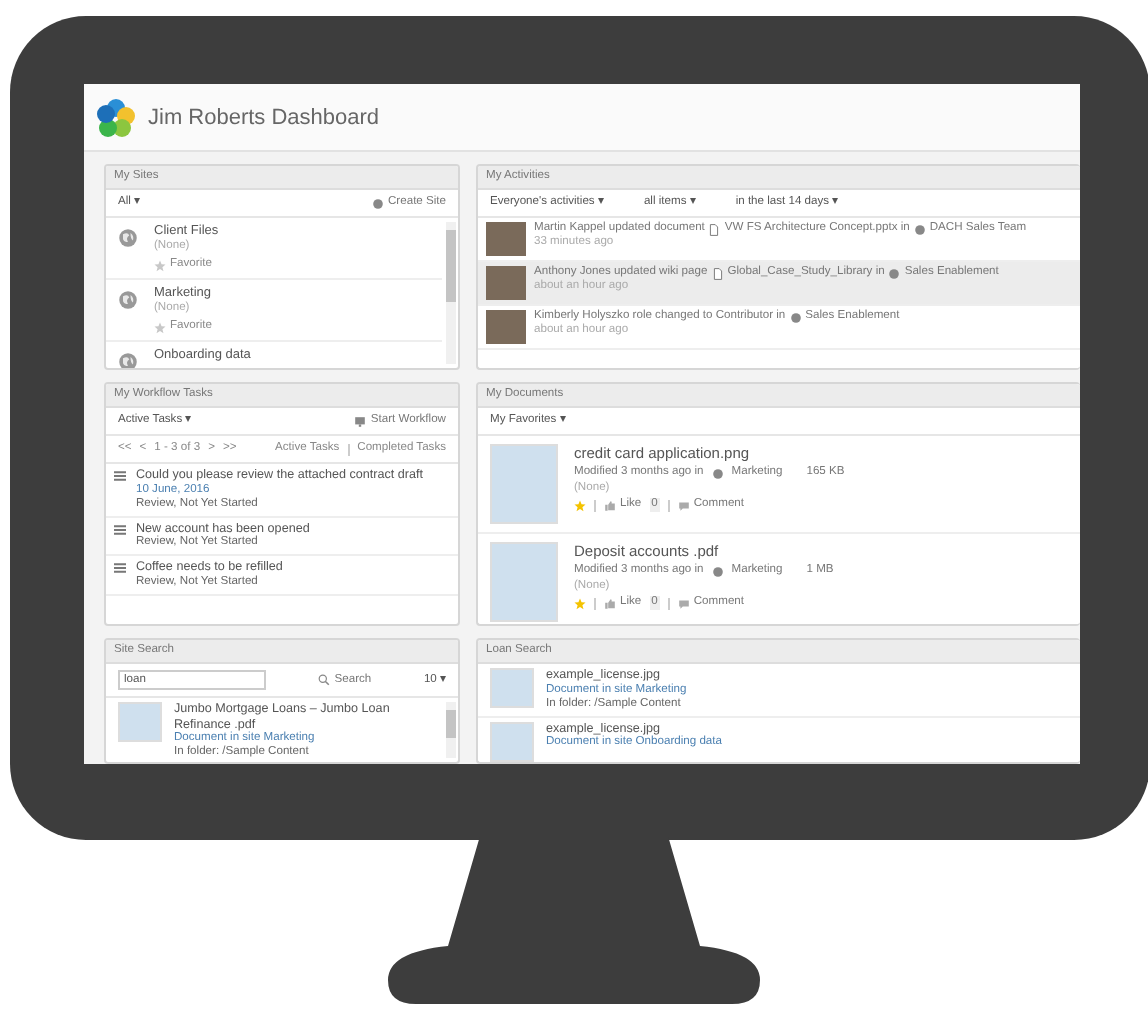 The width and height of the screenshot is (1148, 1010). Describe the element at coordinates (264, 117) in the screenshot. I see `dashboard-title: Jim Roberts Dashboard` at that location.